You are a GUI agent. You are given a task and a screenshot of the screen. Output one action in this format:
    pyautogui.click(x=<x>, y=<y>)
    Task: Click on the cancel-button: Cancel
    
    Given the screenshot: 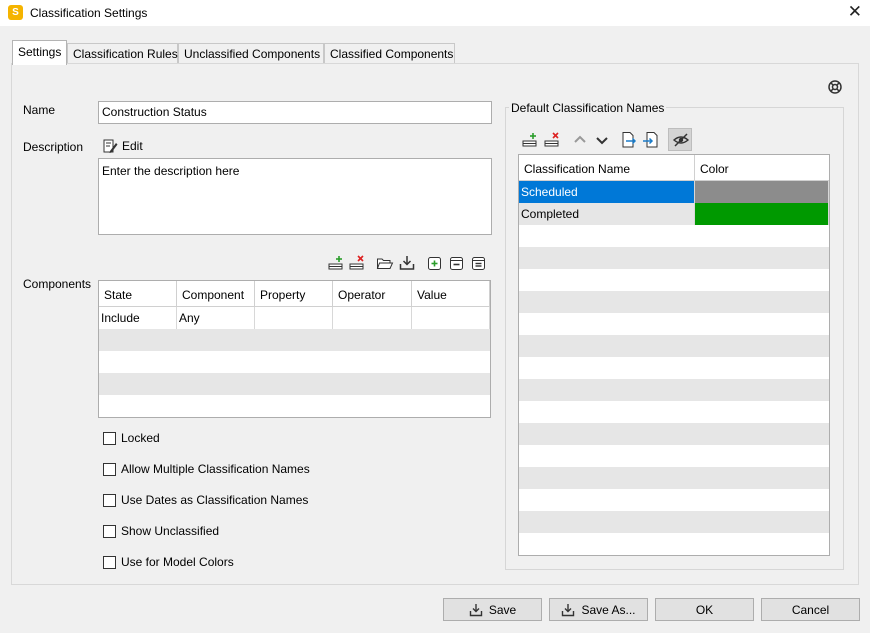 What is the action you would take?
    pyautogui.click(x=810, y=609)
    